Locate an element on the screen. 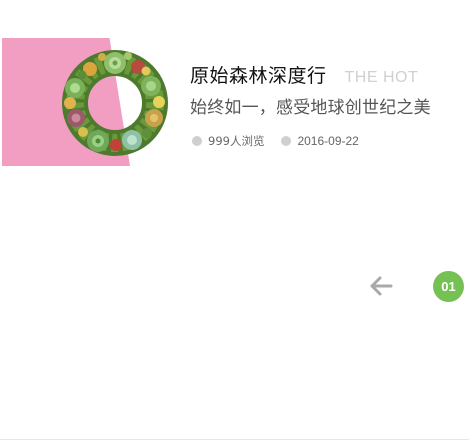  views-meta: 999人浏览 is located at coordinates (228, 141).